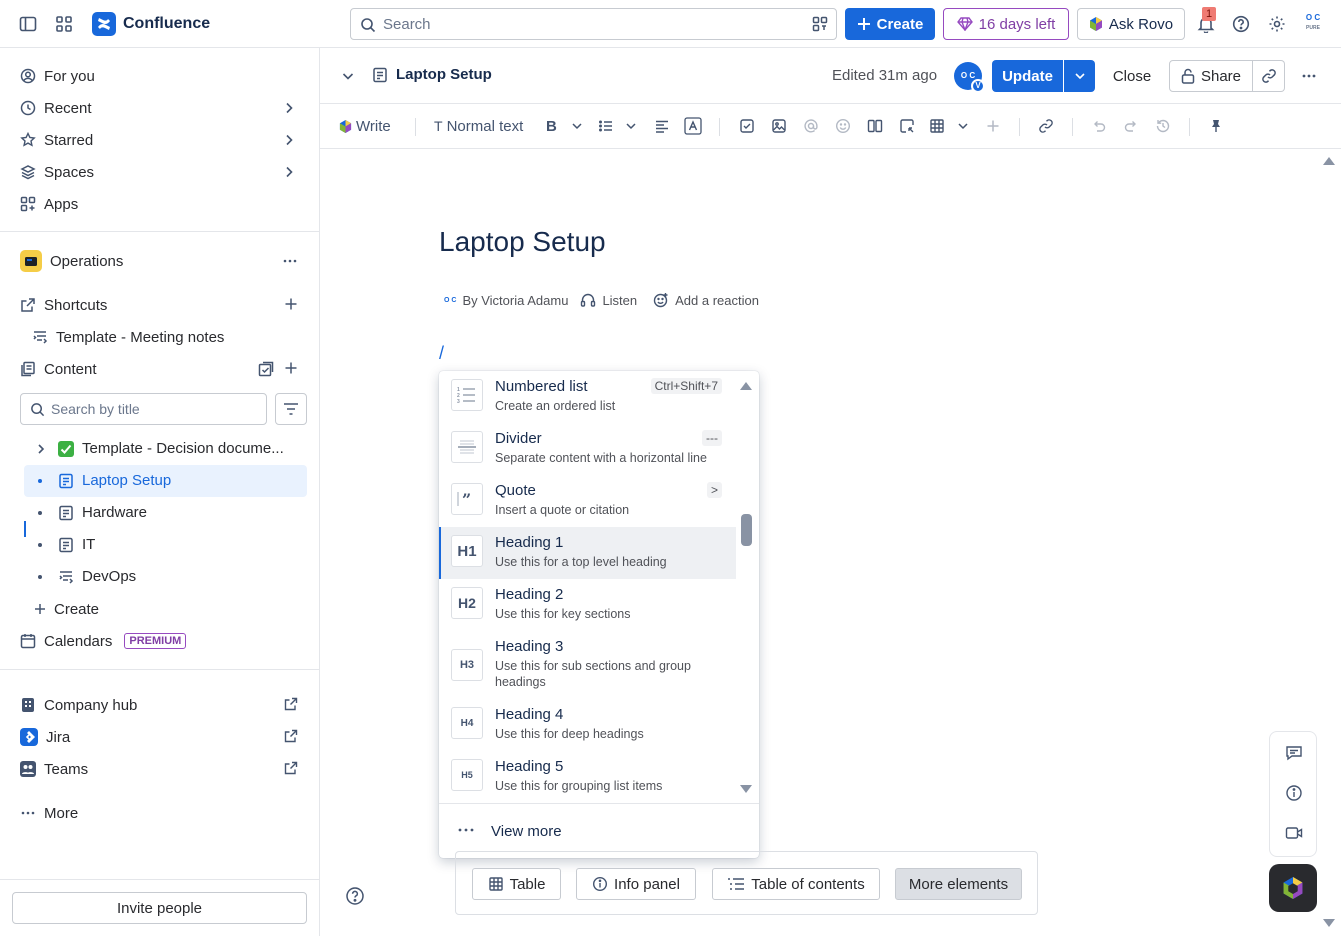 Image resolution: width=1341 pixels, height=936 pixels. I want to click on page-info-icon, so click(1294, 793).